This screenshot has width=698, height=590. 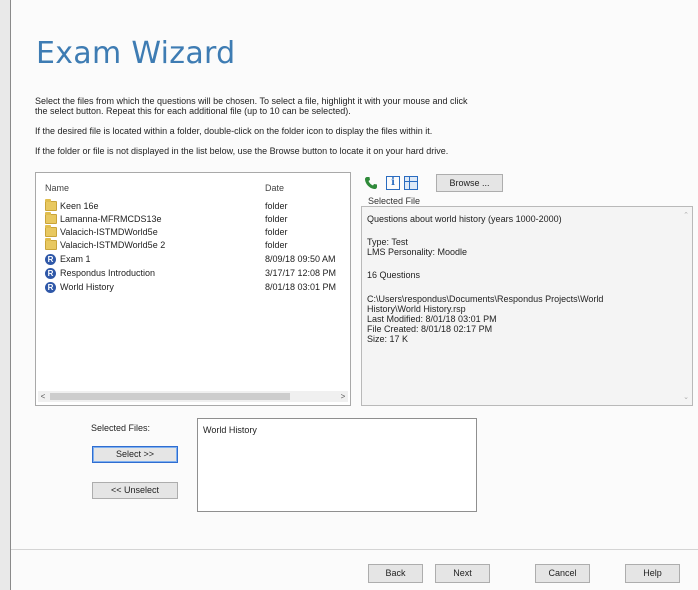 I want to click on scrollbar-thumb, so click(x=170, y=396).